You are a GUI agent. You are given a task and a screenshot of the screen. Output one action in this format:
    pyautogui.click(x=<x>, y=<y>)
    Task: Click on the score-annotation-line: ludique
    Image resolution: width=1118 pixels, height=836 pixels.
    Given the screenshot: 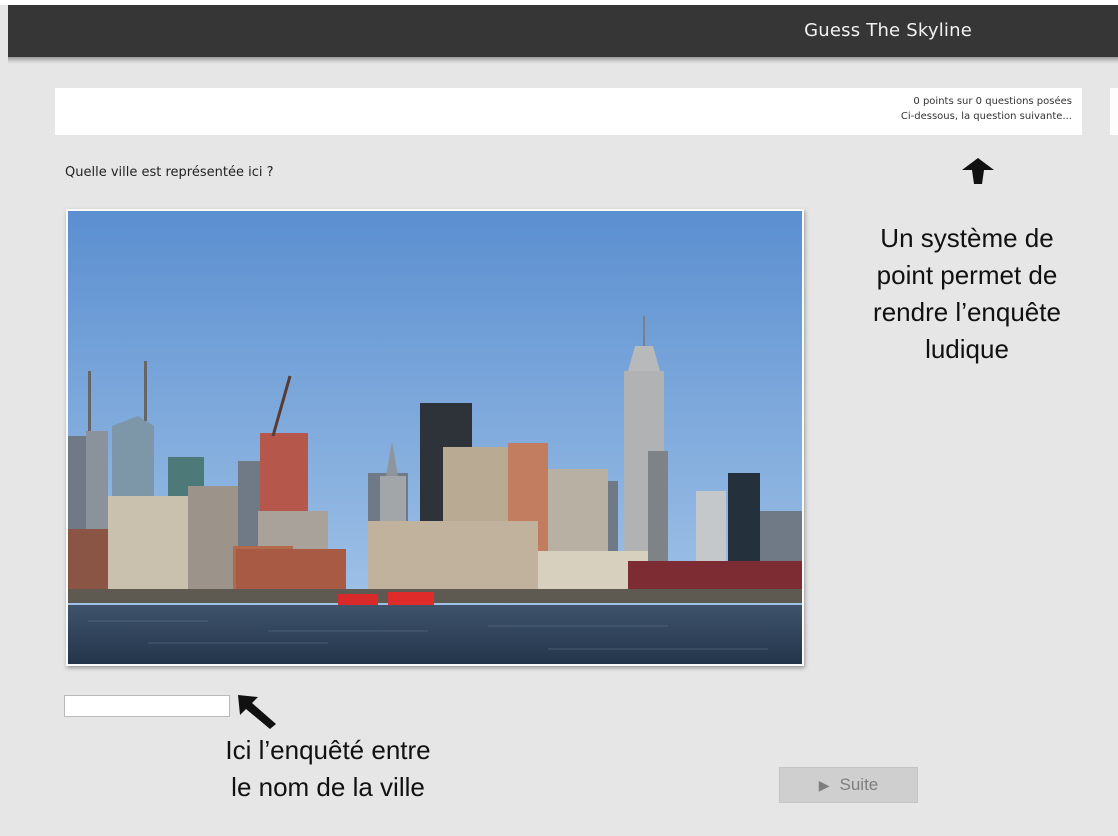 What is the action you would take?
    pyautogui.click(x=967, y=349)
    